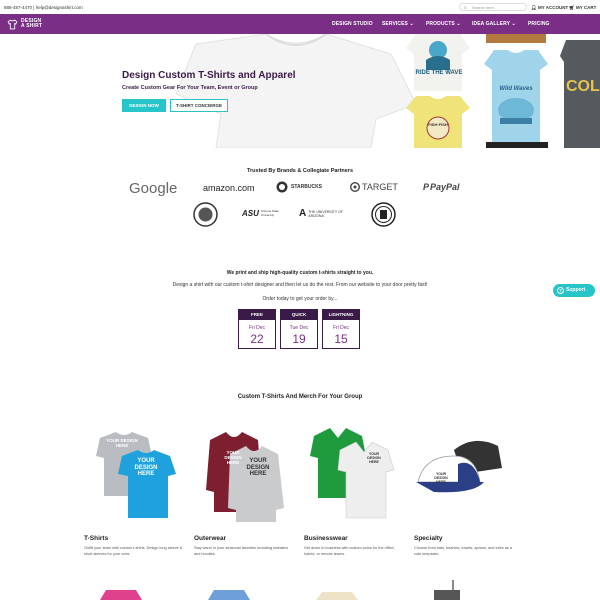 The height and width of the screenshot is (600, 600). I want to click on contact-info: 888-487-4470 | help@designashirt.com, so click(43, 7).